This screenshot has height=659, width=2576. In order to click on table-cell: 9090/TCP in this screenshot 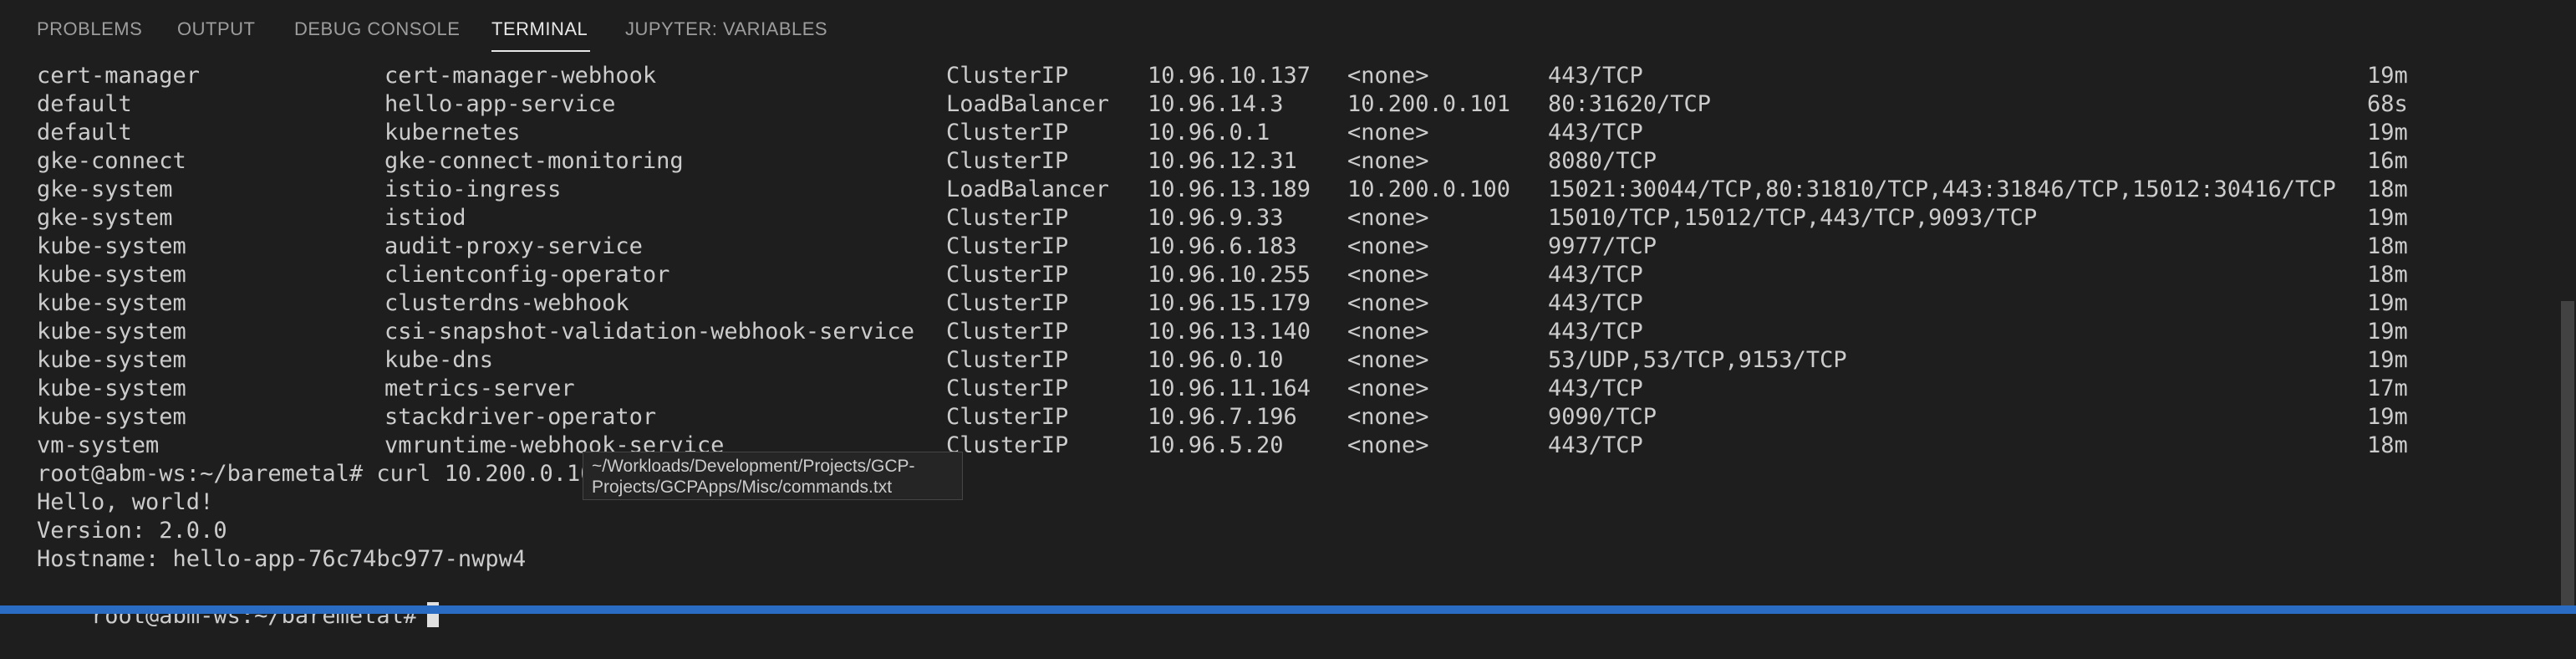, I will do `click(1602, 417)`.